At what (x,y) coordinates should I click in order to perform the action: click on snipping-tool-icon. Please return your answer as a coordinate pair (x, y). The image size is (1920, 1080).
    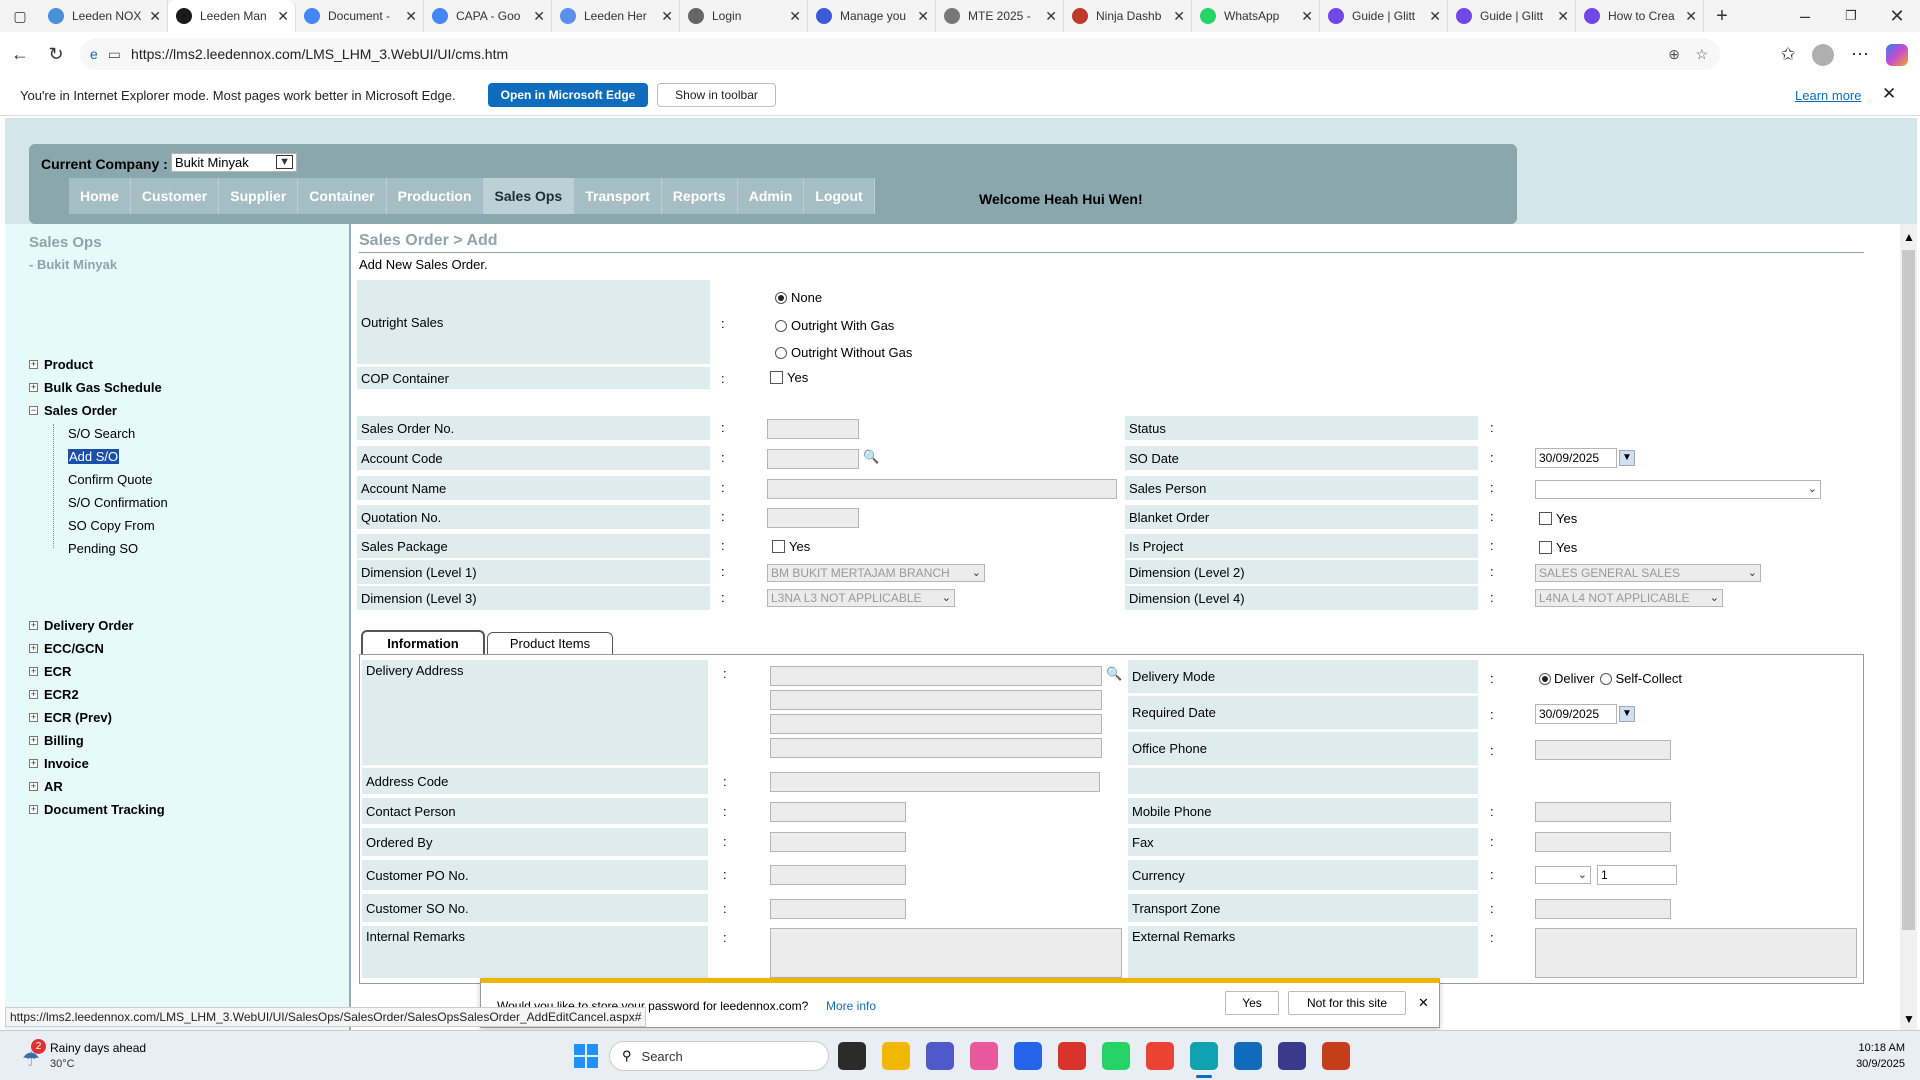
    Looking at the image, I should click on (1072, 1056).